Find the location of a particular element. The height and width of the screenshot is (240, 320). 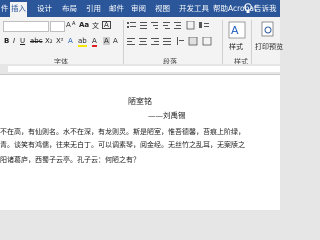

print-preview-icon is located at coordinates (268, 30).